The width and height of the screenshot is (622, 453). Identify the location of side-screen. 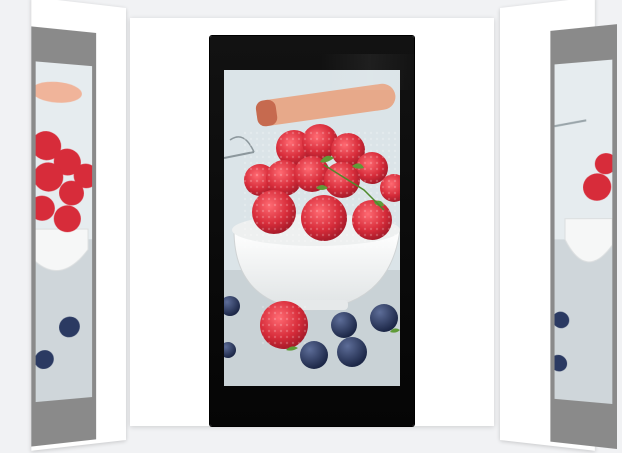
(64, 231).